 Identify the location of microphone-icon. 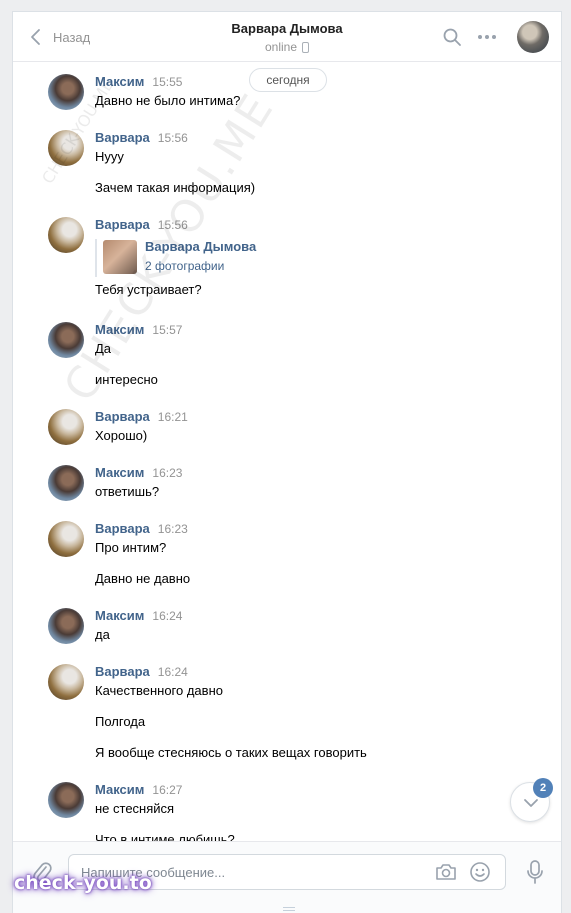
(535, 872).